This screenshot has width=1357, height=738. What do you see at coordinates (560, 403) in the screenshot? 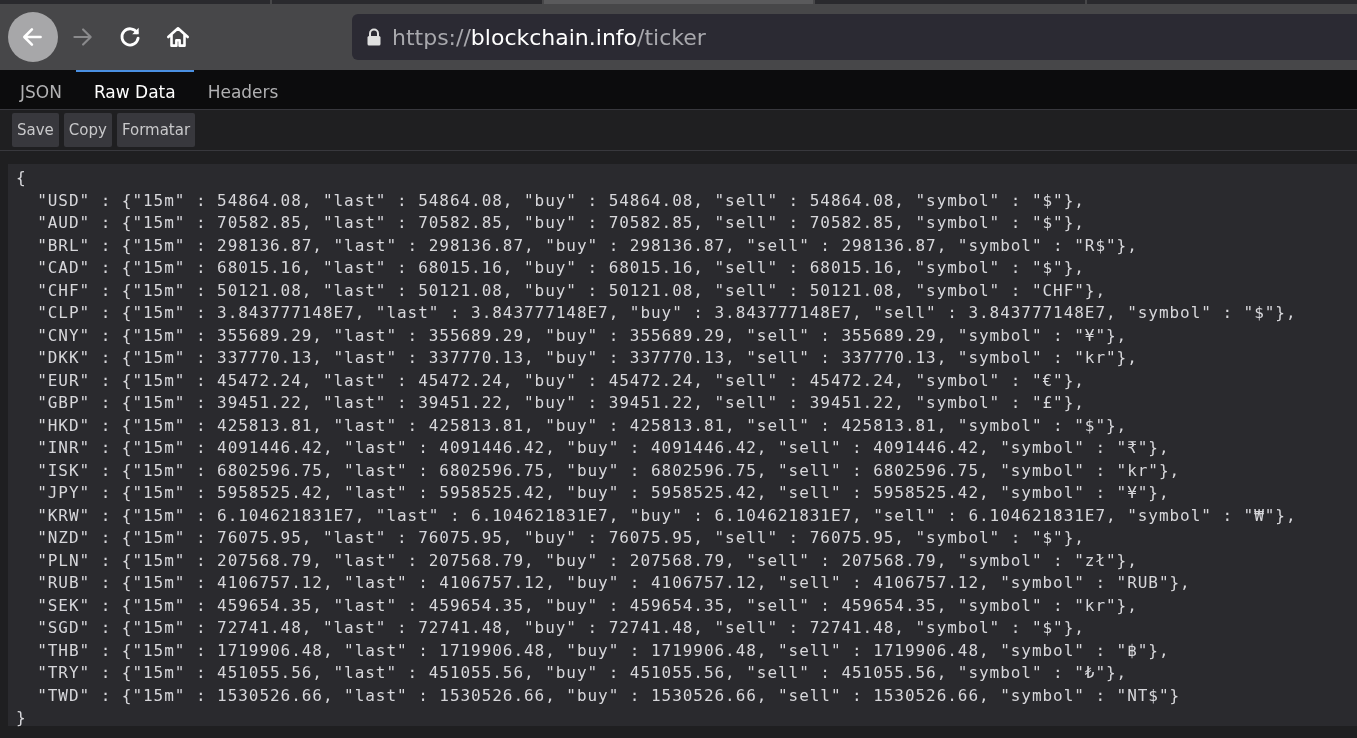
I see `code-line: "GBP" : {"15m" : 39451.22, "last" : 39451.22, "buy" : 39451.22, "sell" : 39451.22, "symbol" : "£"},` at bounding box center [560, 403].